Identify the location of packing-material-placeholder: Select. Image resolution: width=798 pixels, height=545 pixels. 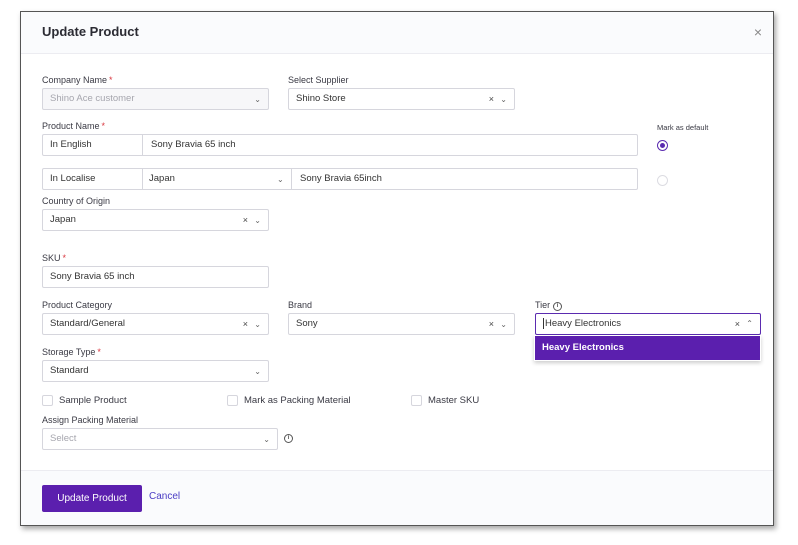
(63, 438).